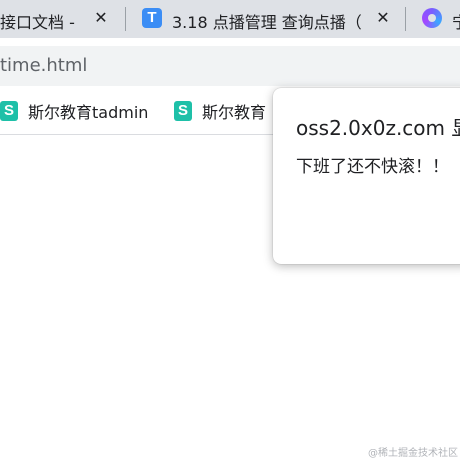 Image resolution: width=460 pixels, height=460 pixels. I want to click on tab-title: 接口文档 -, so click(37, 22).